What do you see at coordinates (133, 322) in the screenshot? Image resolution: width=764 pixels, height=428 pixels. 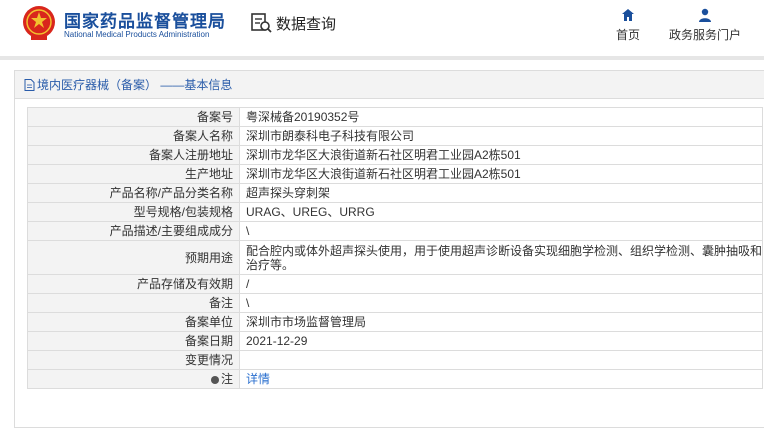 I see `row-label: 备案单位` at bounding box center [133, 322].